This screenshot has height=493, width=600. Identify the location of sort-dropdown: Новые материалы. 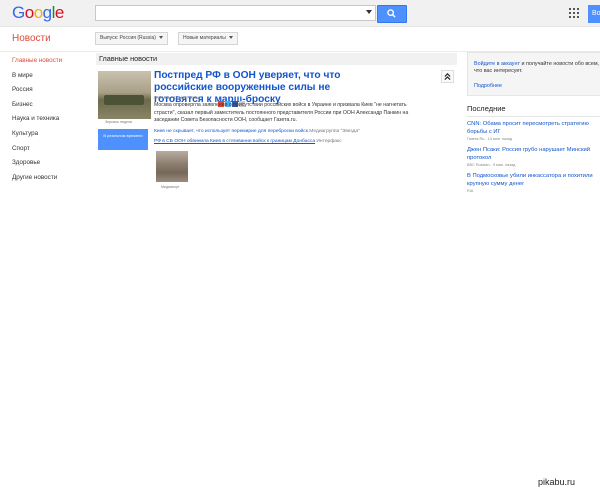
(208, 38).